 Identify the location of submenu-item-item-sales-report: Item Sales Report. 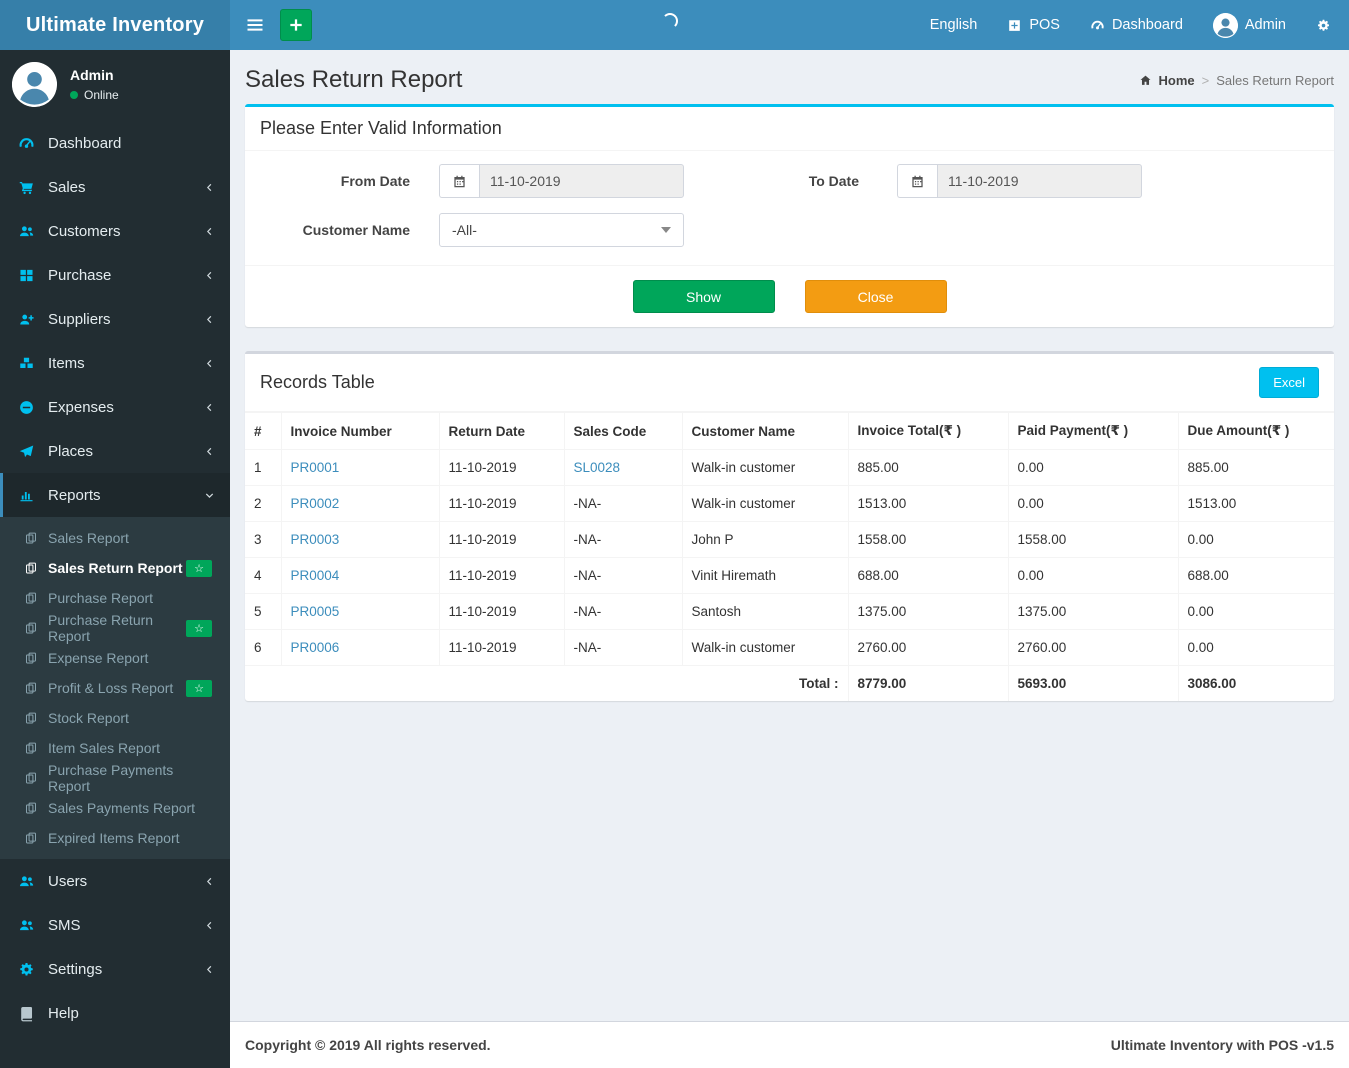
(115, 748).